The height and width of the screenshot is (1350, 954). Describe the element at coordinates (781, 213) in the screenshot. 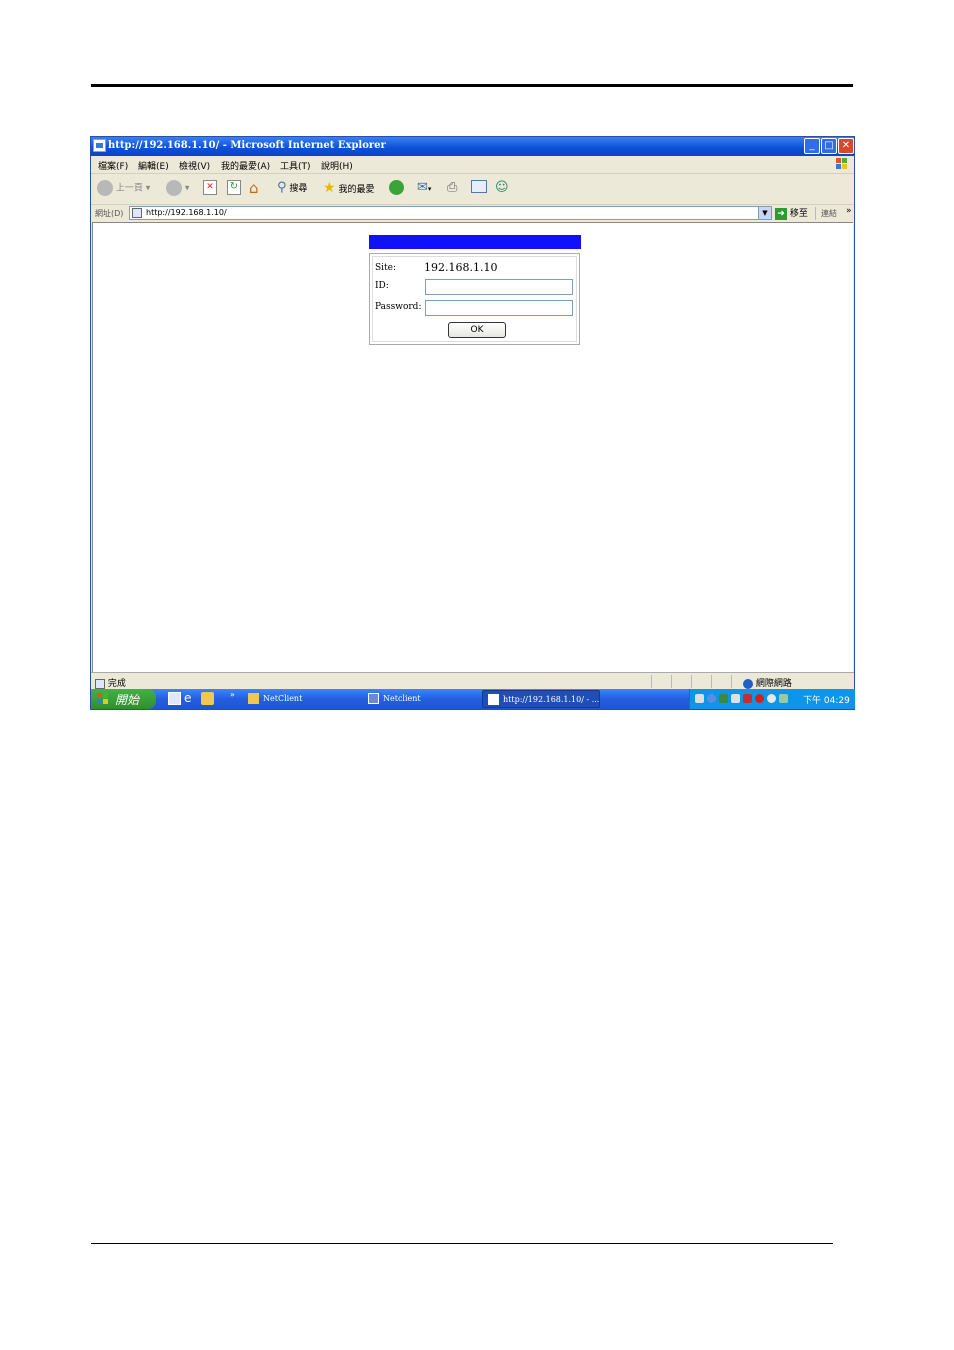

I see `go-arrow-icon: ➜` at that location.